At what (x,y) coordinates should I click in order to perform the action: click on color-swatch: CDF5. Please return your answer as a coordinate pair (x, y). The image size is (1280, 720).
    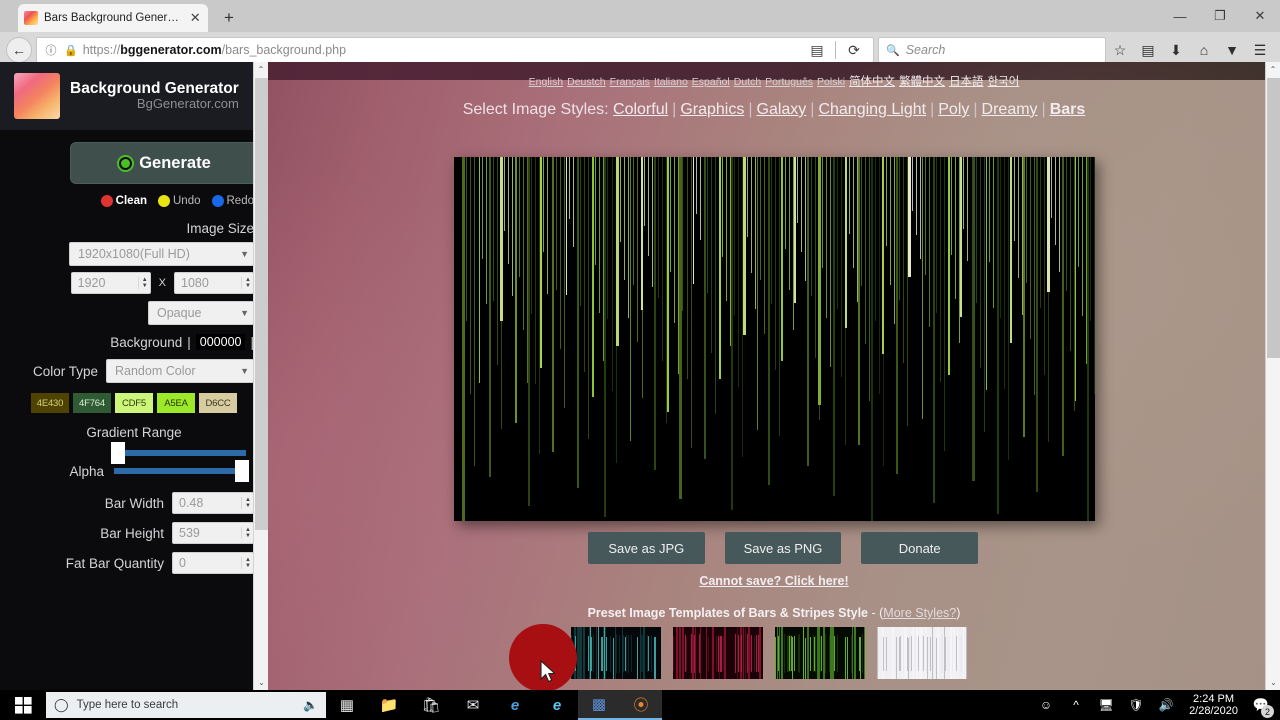
    Looking at the image, I should click on (134, 403).